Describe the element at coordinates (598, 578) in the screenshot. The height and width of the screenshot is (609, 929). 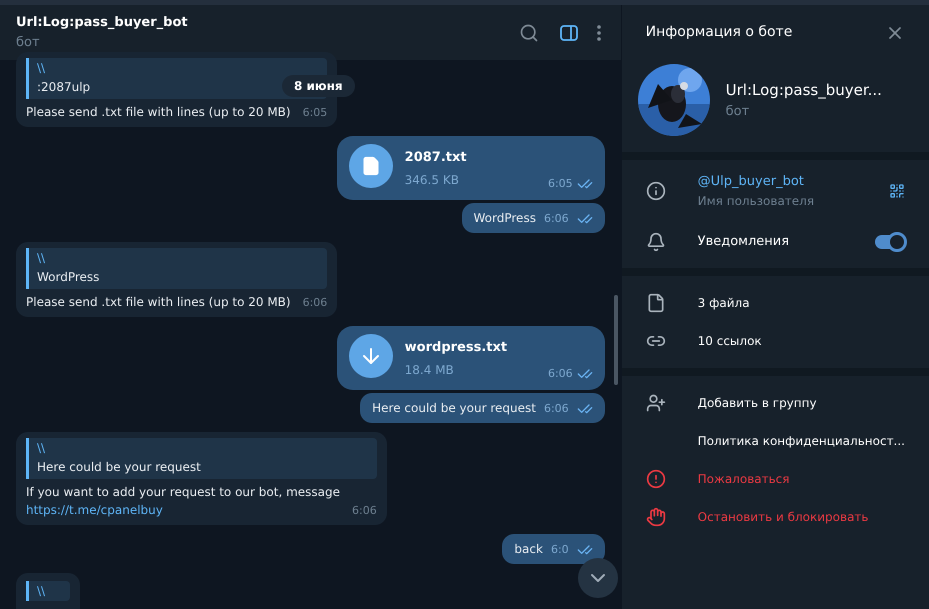
I see `scroll-down-button` at that location.